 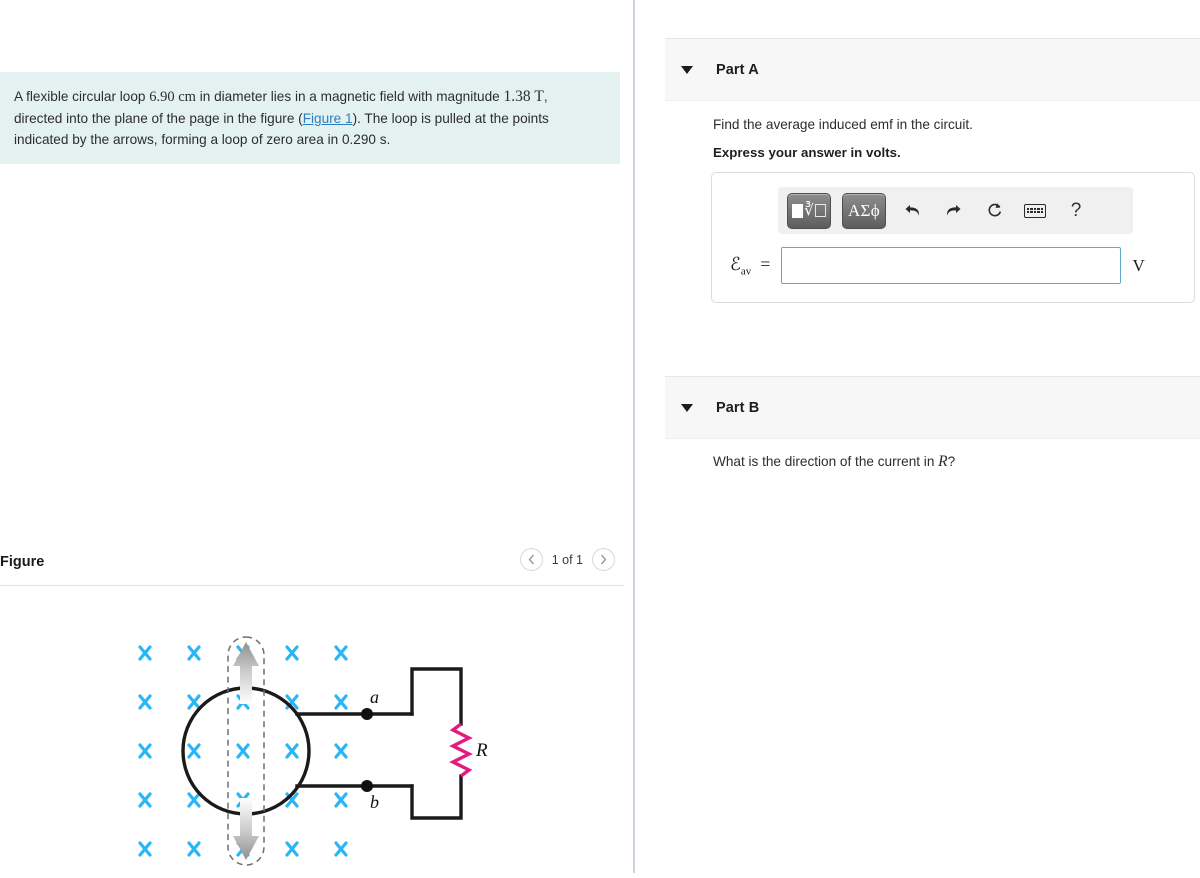 What do you see at coordinates (765, 263) in the screenshot?
I see `answer-equals: =` at bounding box center [765, 263].